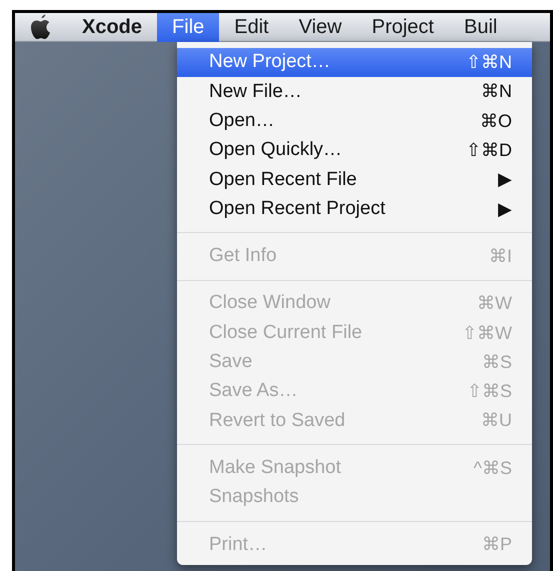 The width and height of the screenshot is (553, 571). What do you see at coordinates (269, 303) in the screenshot?
I see `menu-item-label: Close Window` at bounding box center [269, 303].